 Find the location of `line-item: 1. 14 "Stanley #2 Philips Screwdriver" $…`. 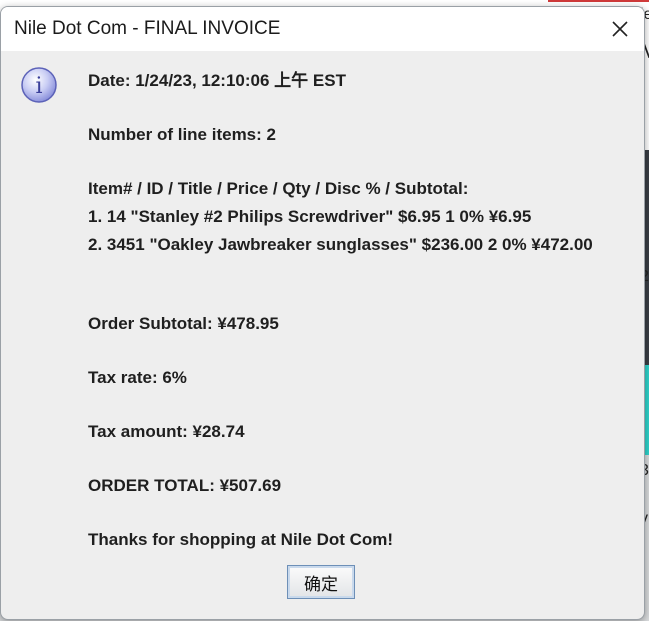

line-item: 1. 14 "Stanley #2 Philips Screwdriver" $… is located at coordinates (310, 216).